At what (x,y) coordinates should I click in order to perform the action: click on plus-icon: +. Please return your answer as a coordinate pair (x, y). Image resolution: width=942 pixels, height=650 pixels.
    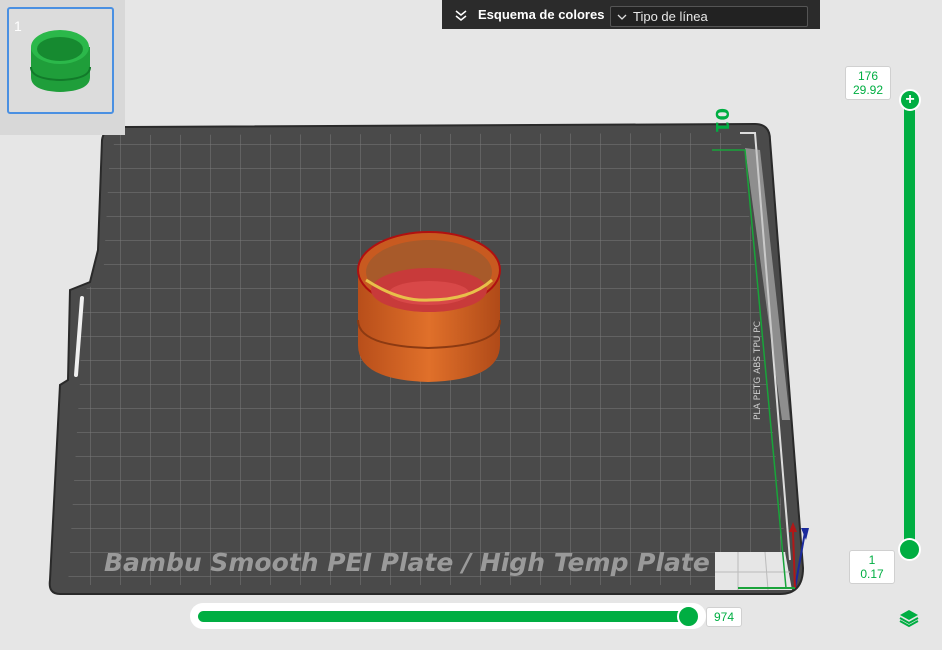
    Looking at the image, I should click on (910, 99).